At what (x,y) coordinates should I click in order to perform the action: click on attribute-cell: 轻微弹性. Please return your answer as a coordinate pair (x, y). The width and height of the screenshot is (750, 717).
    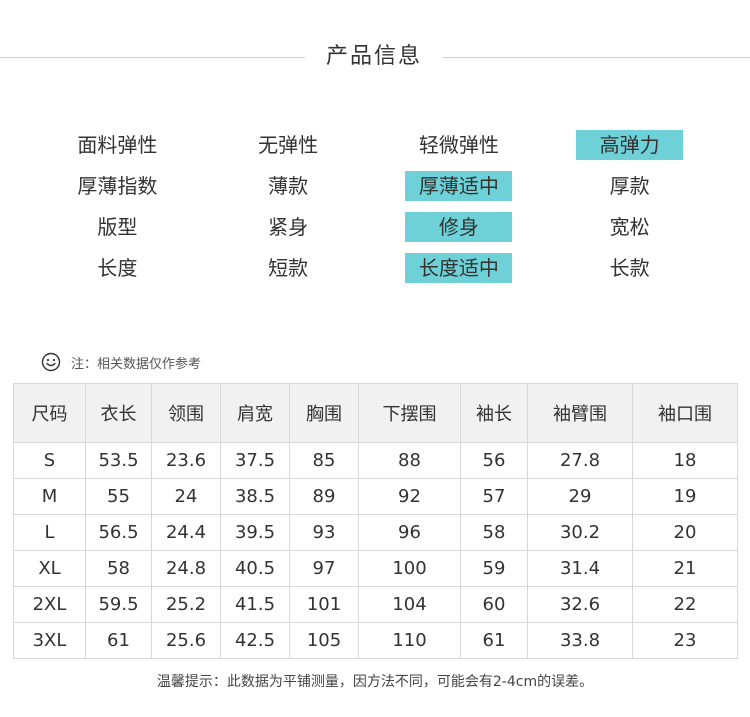
    Looking at the image, I should click on (459, 145).